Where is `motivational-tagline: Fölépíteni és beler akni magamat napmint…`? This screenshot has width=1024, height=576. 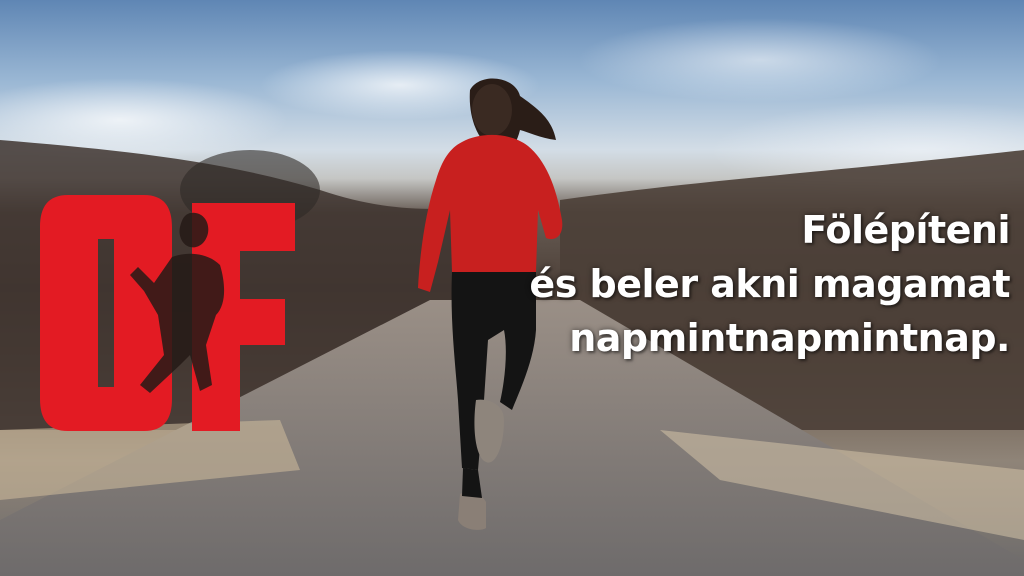
motivational-tagline: Fölépíteni és beler akni magamat napmint… is located at coordinates (769, 289).